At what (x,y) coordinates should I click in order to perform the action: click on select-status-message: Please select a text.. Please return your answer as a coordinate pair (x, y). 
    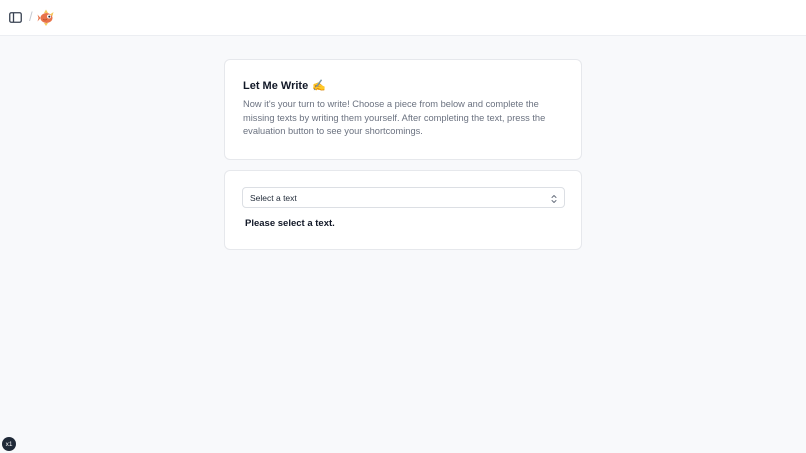
    Looking at the image, I should click on (290, 223).